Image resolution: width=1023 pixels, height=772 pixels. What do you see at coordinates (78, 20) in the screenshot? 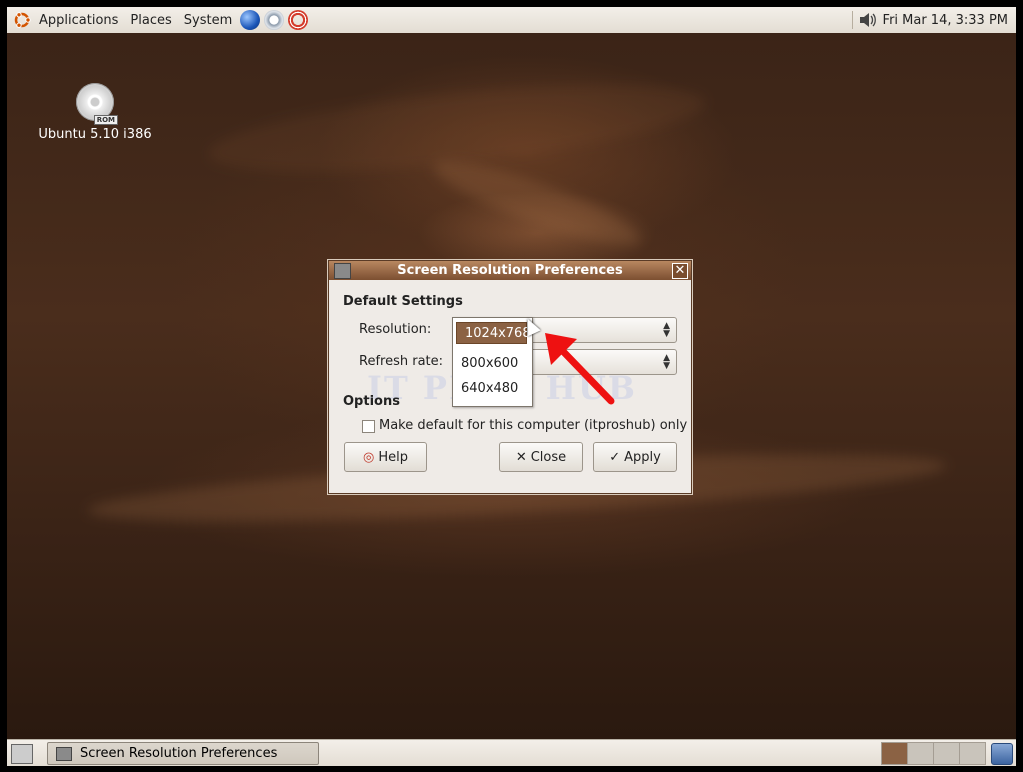
I see `menu-applications: Applications` at bounding box center [78, 20].